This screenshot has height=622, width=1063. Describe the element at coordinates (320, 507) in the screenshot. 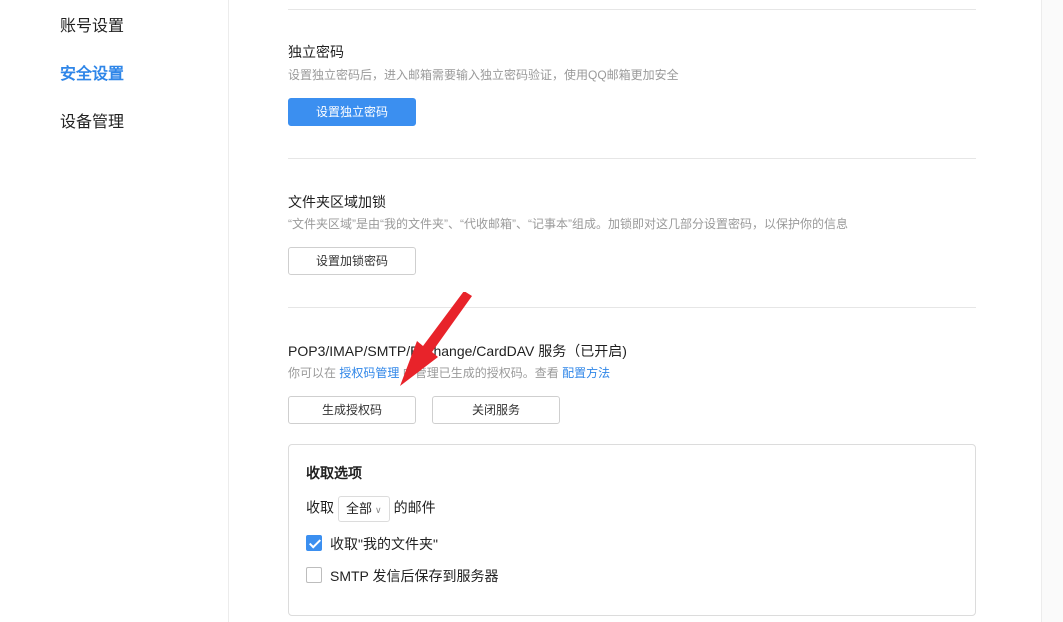

I see `receive-prefix: 收取` at that location.